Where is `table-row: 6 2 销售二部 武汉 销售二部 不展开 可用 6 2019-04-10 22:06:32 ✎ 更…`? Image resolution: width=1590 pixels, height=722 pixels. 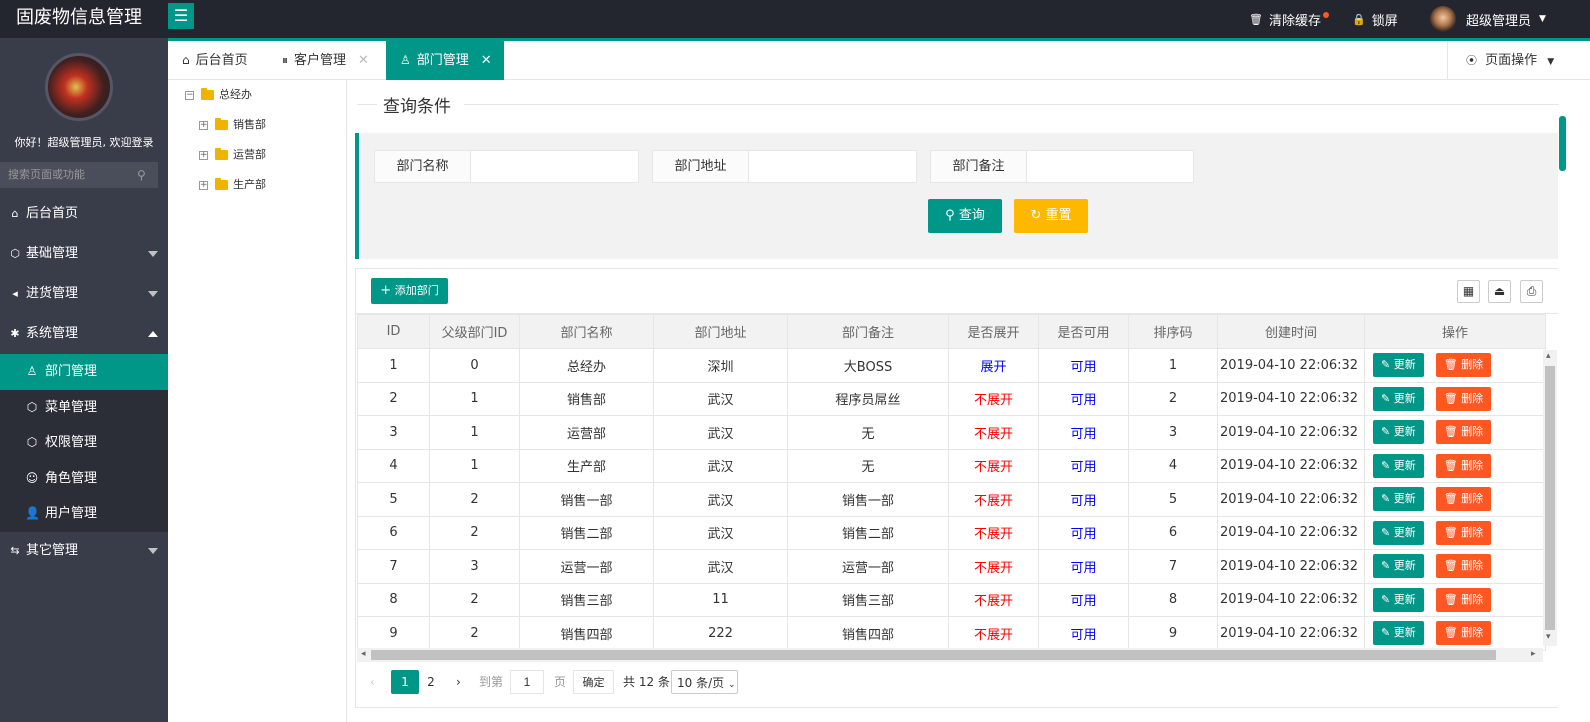 table-row: 6 2 销售二部 武汉 销售二部 不展开 可用 6 2019-04-10 22:06:32 ✎ 更… is located at coordinates (951, 532).